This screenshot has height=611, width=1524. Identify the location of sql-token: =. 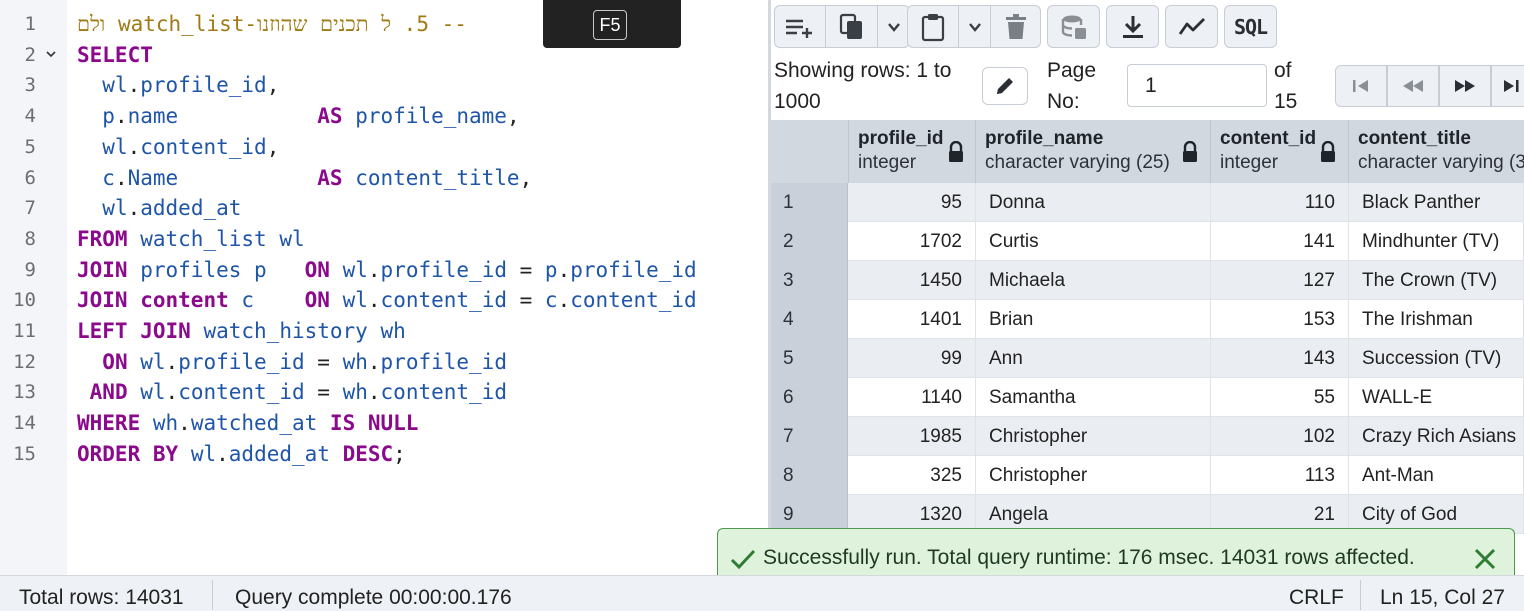
(323, 361).